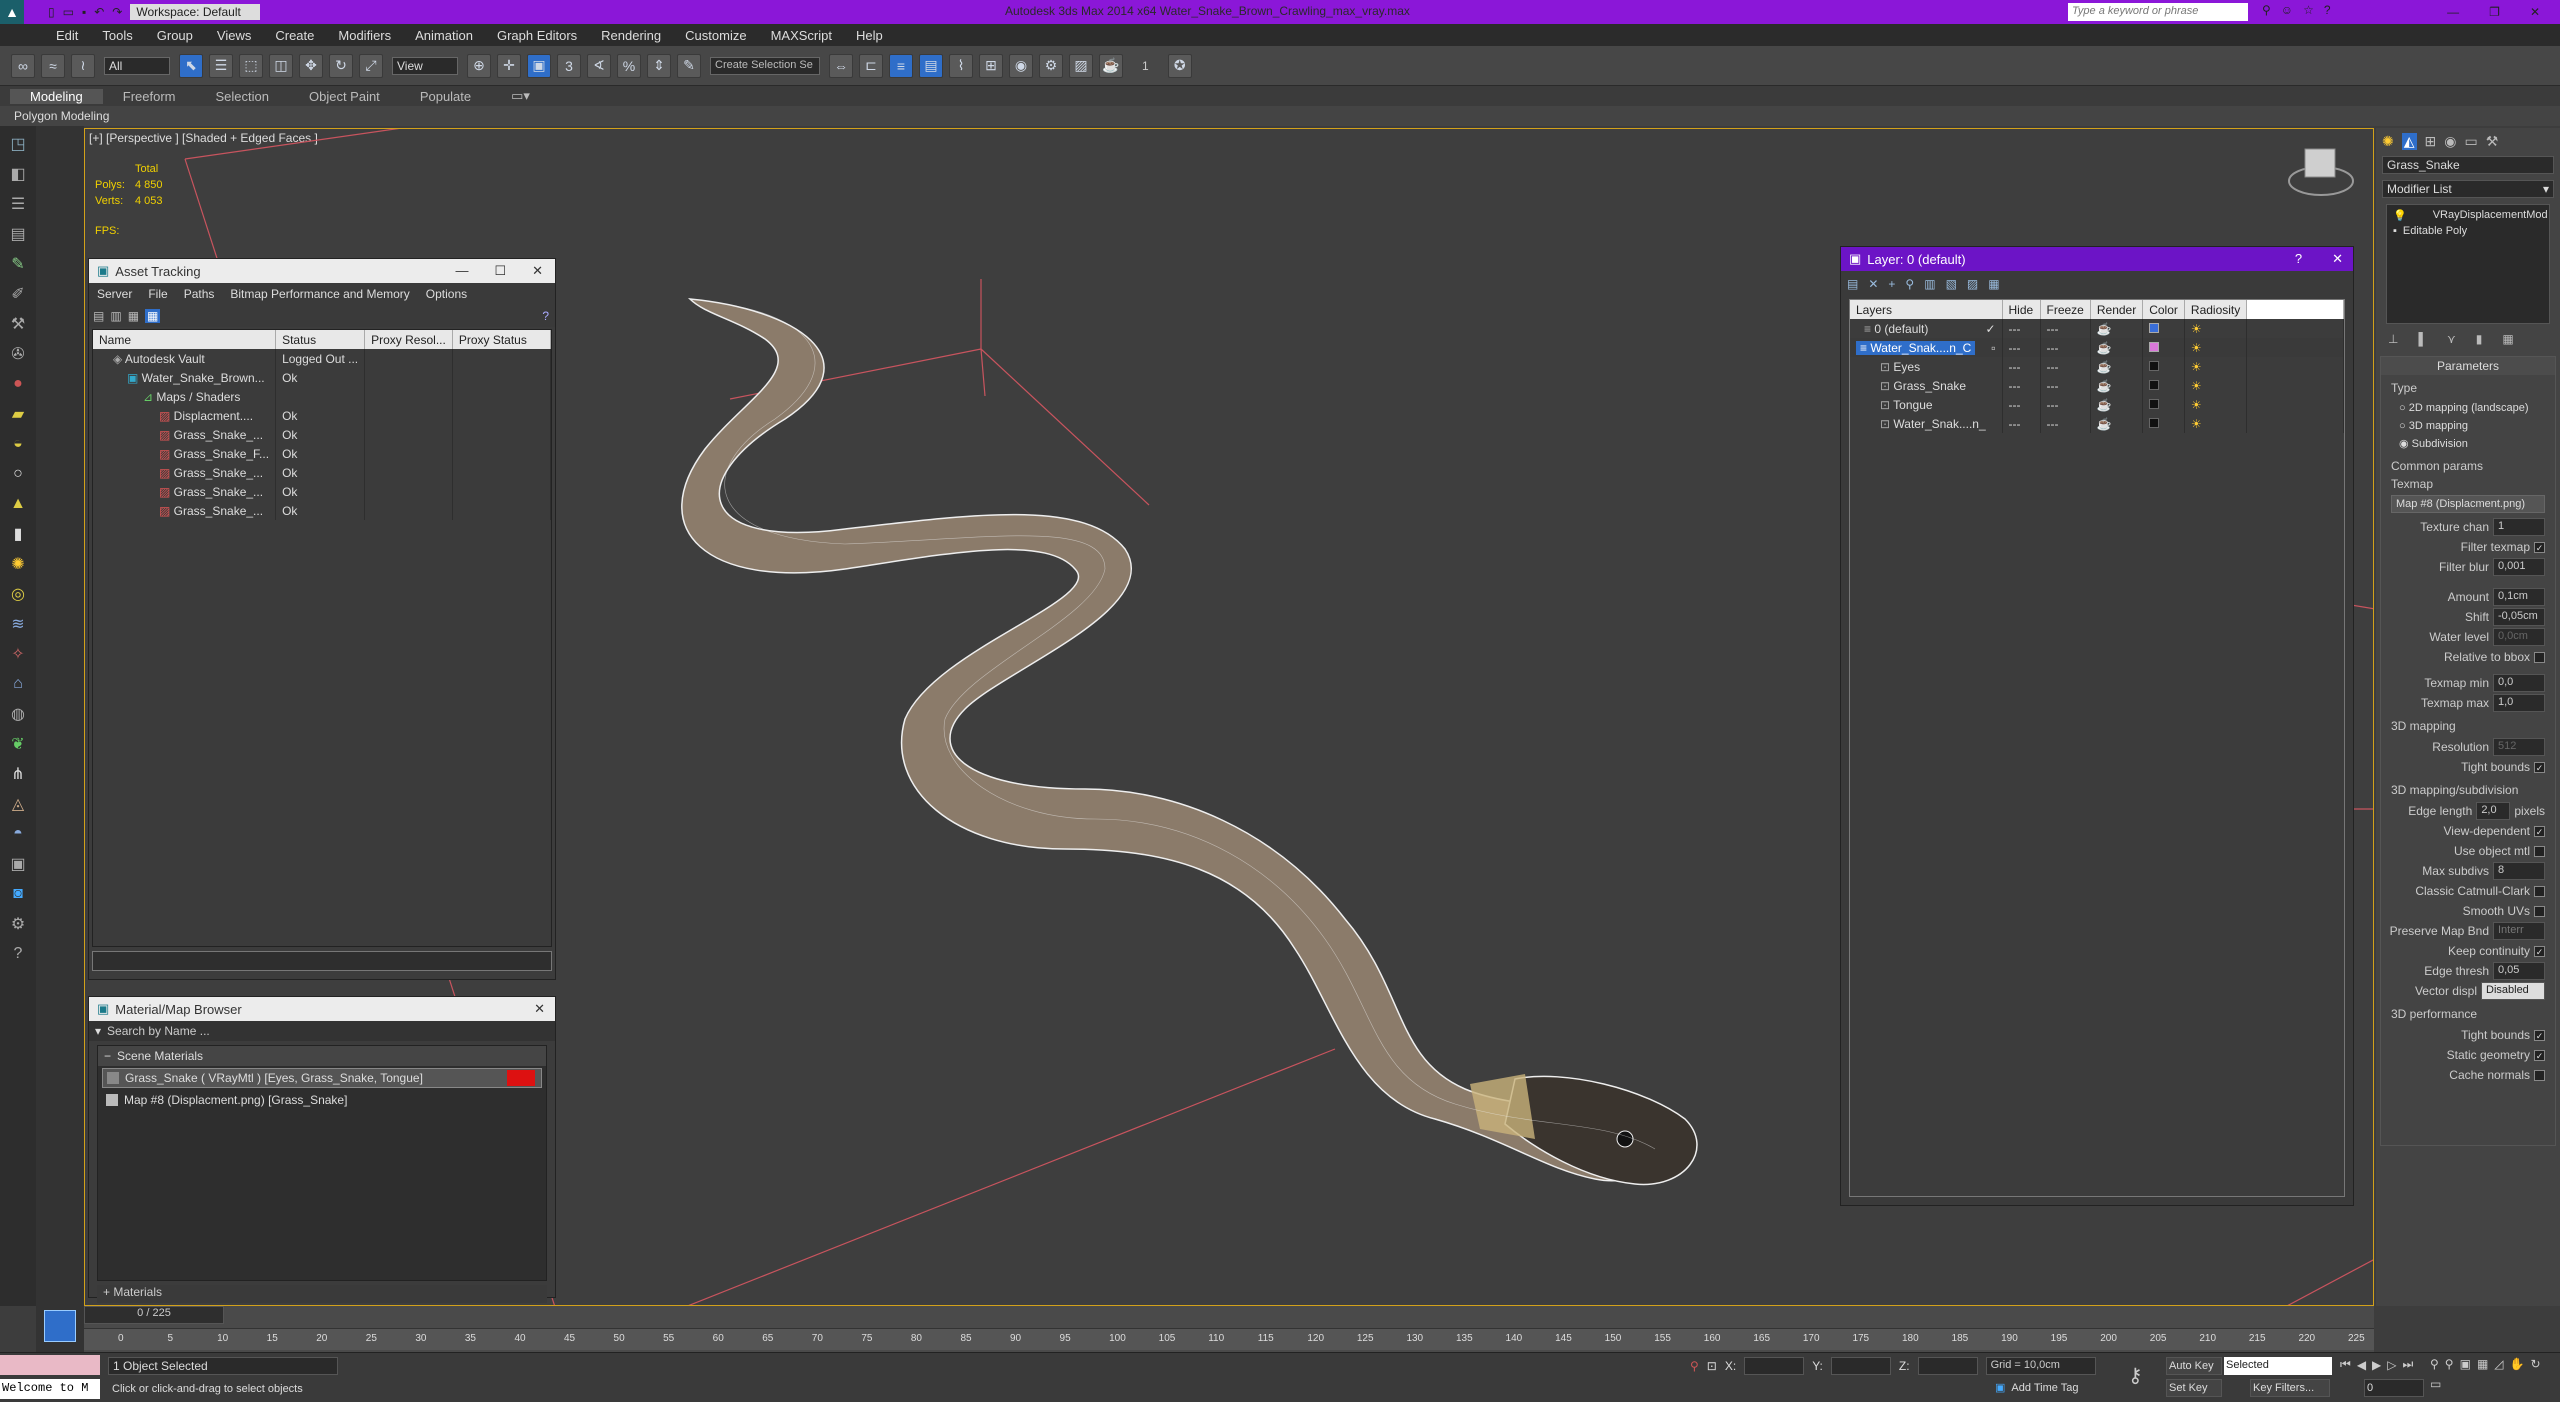 This screenshot has height=1402, width=2560. I want to click on menu-options: Options, so click(446, 294).